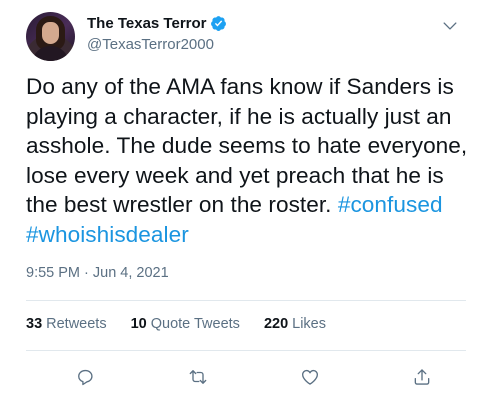 This screenshot has width=480, height=405. Describe the element at coordinates (50, 53) in the screenshot. I see `avatar-shoulders` at that location.